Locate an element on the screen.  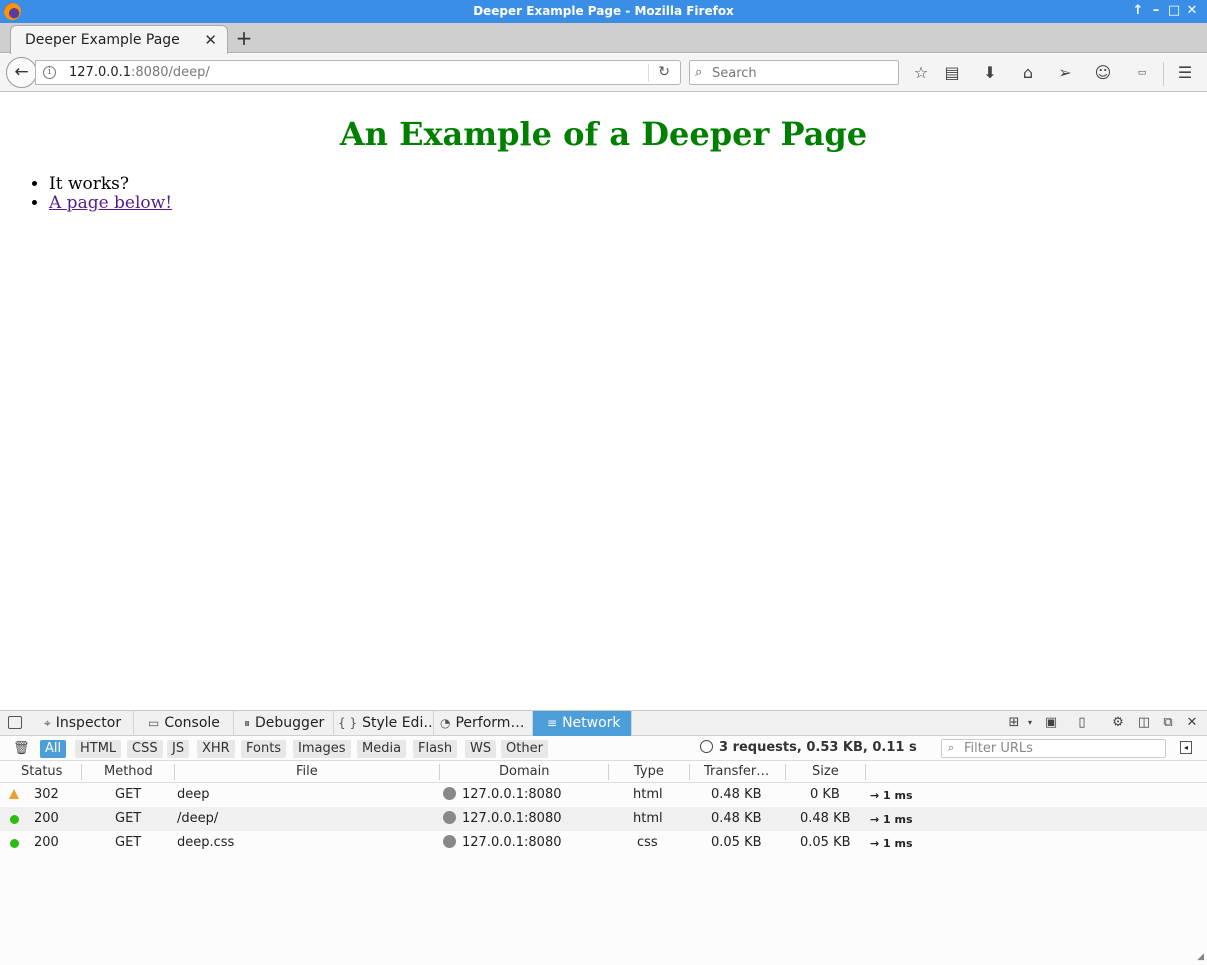
reload-icon: ↻ is located at coordinates (664, 72).